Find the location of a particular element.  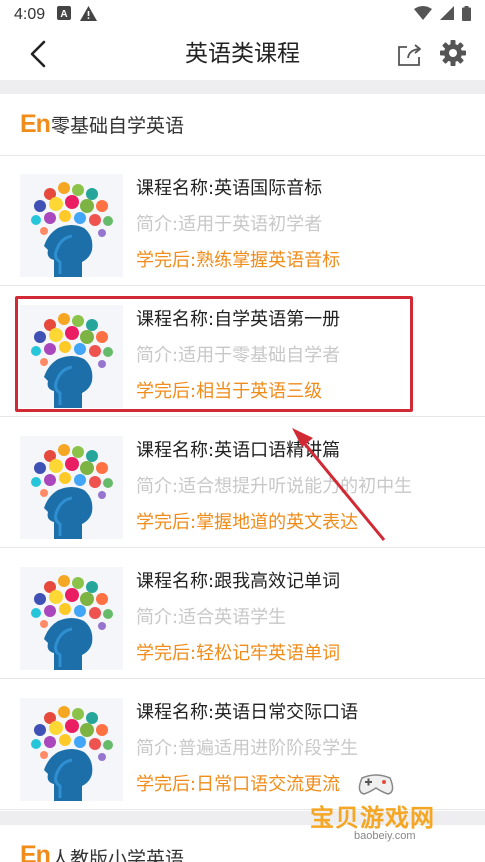

svg-text: A is located at coordinates (64, 14).